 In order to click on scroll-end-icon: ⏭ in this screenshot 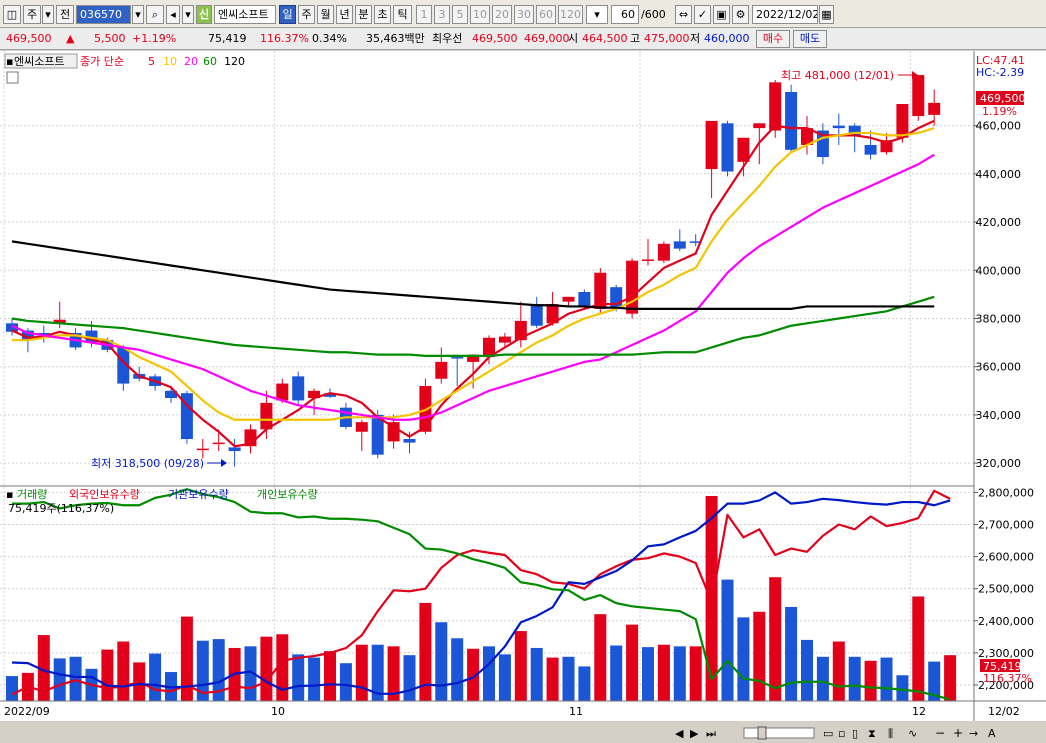, I will do `click(711, 733)`.